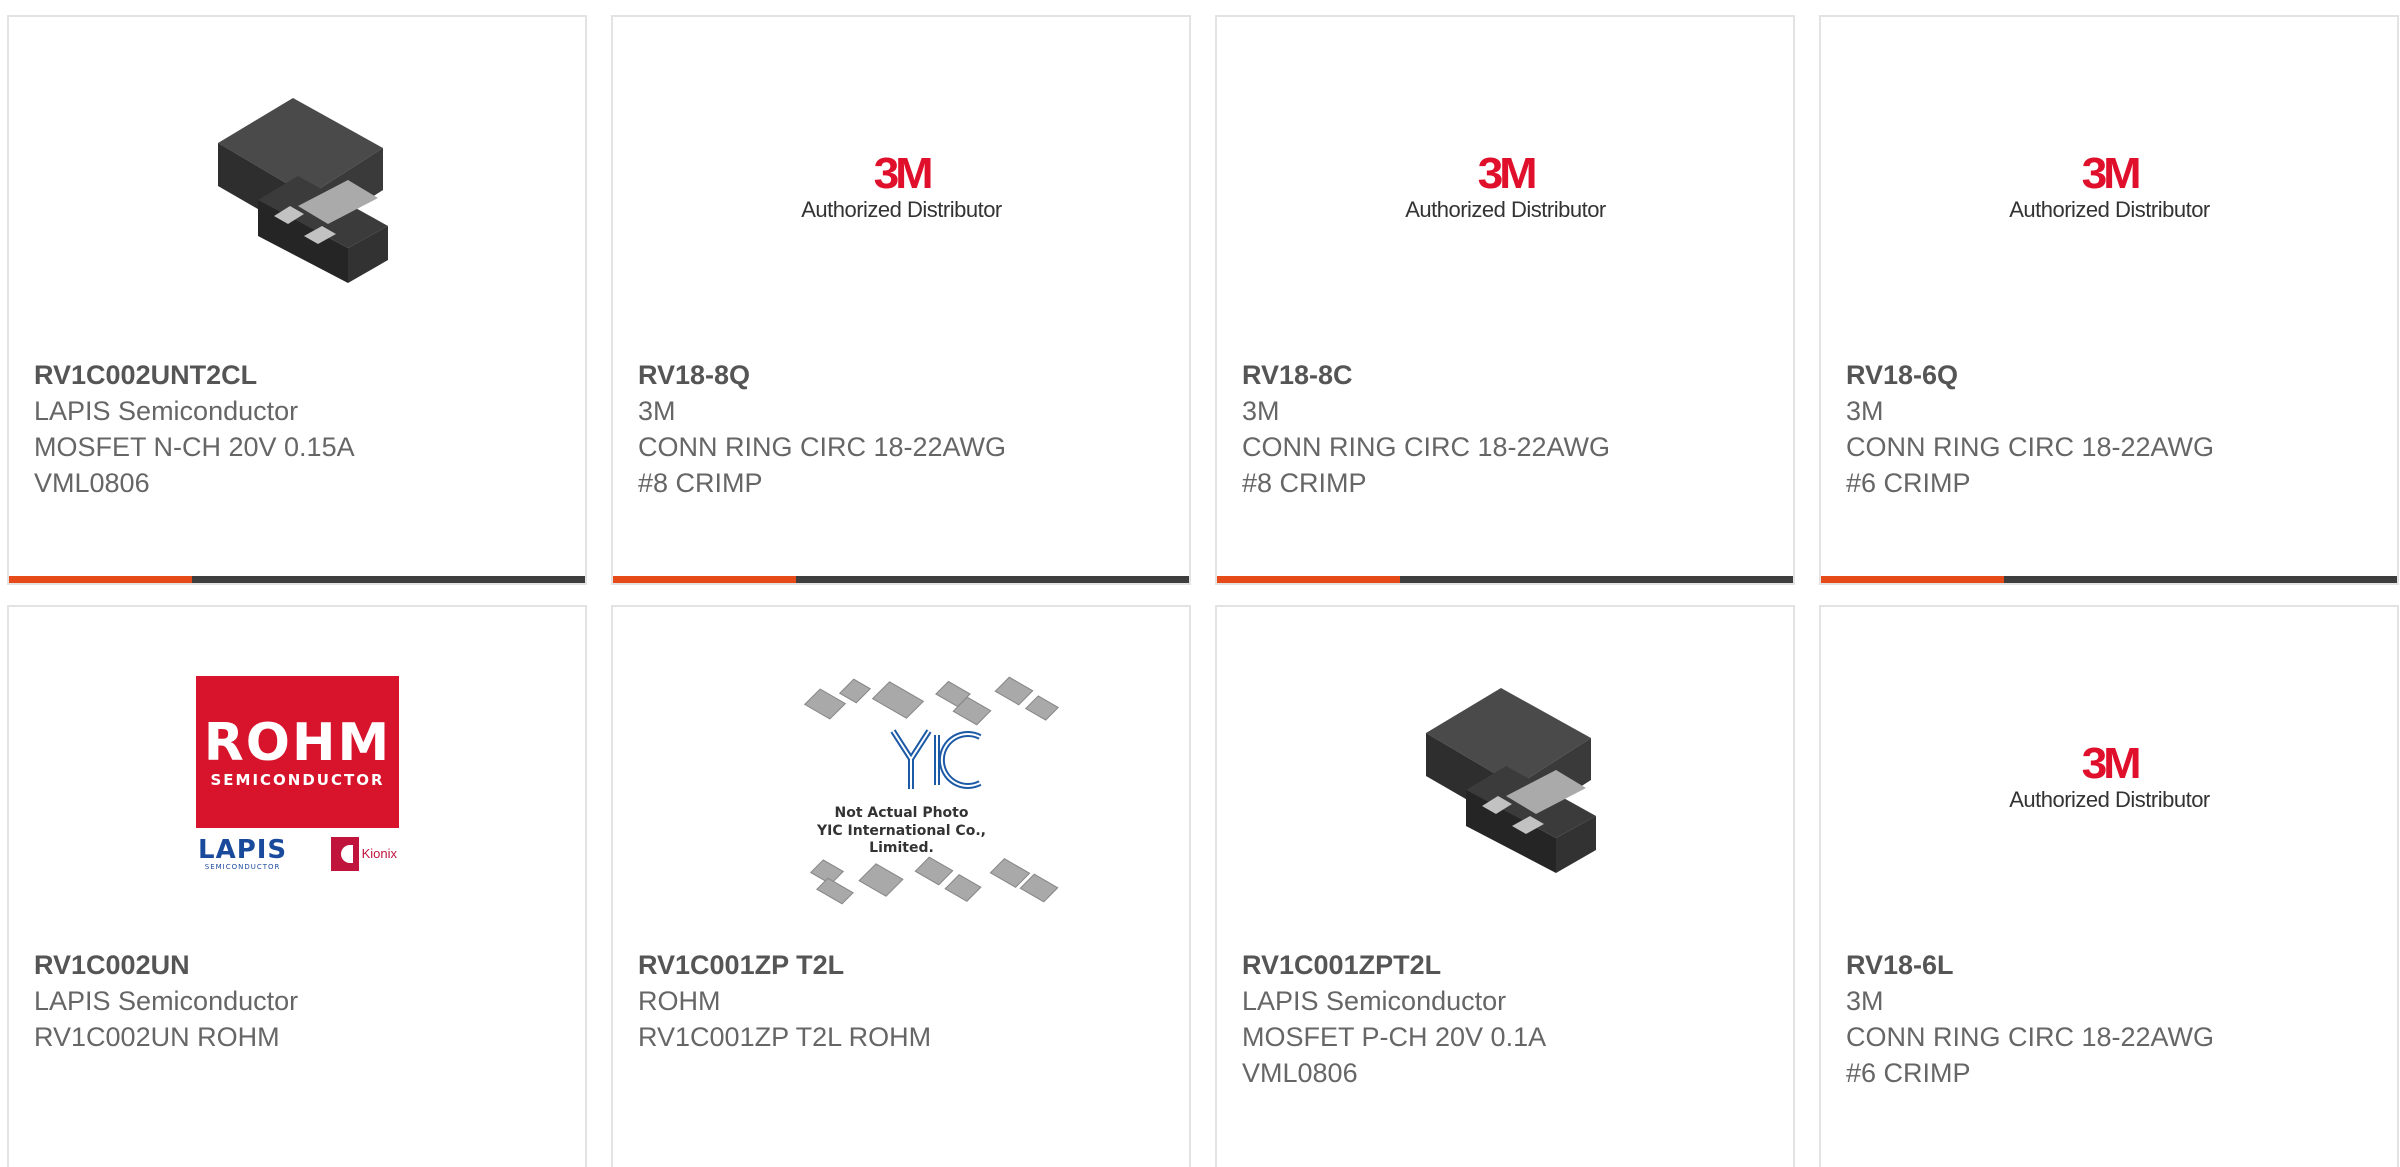 This screenshot has width=2400, height=1167. What do you see at coordinates (1426, 375) in the screenshot?
I see `part-number: RV18-8C` at bounding box center [1426, 375].